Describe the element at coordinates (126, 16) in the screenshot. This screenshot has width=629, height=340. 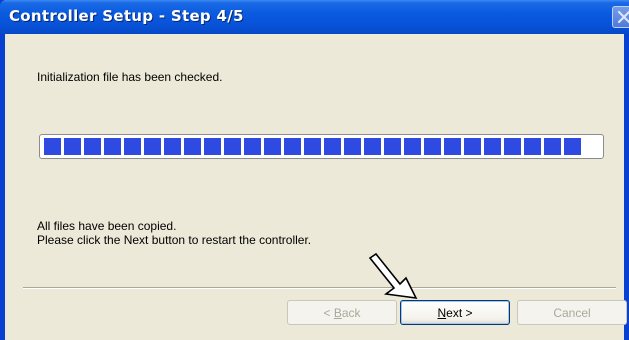
I see `window-title: Controller Setup - Step 4/5` at that location.